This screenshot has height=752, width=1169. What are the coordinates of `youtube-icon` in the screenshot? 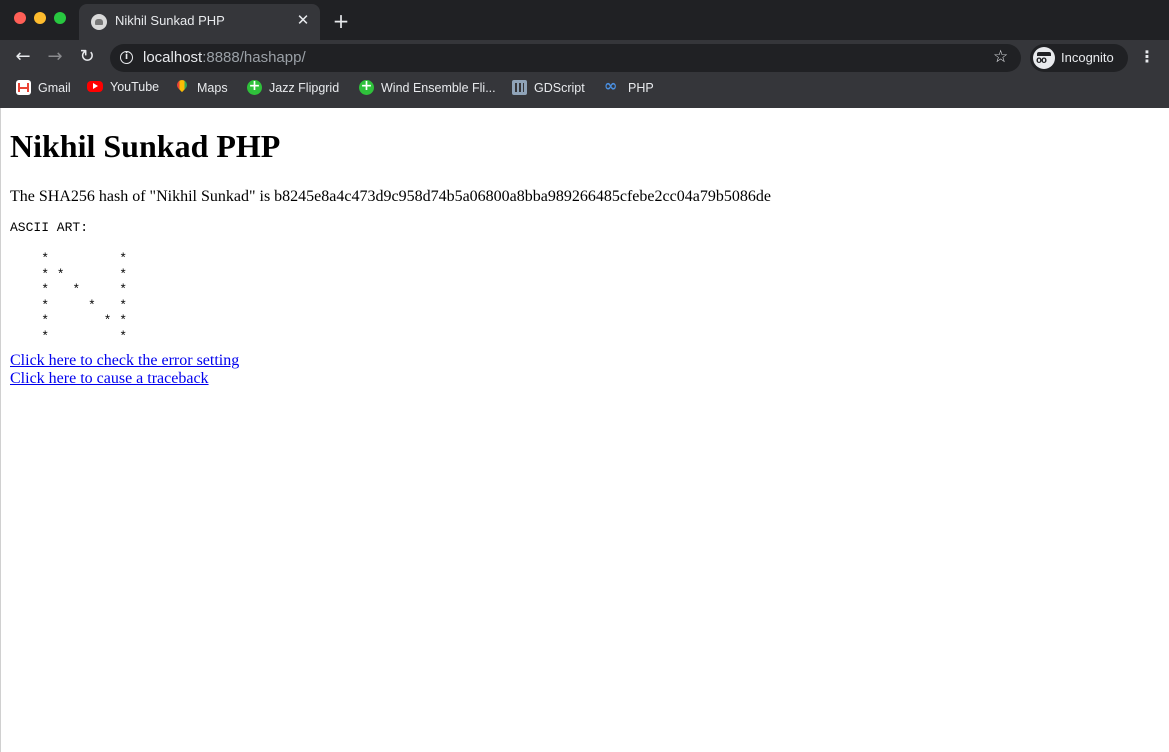 It's located at (95, 86).